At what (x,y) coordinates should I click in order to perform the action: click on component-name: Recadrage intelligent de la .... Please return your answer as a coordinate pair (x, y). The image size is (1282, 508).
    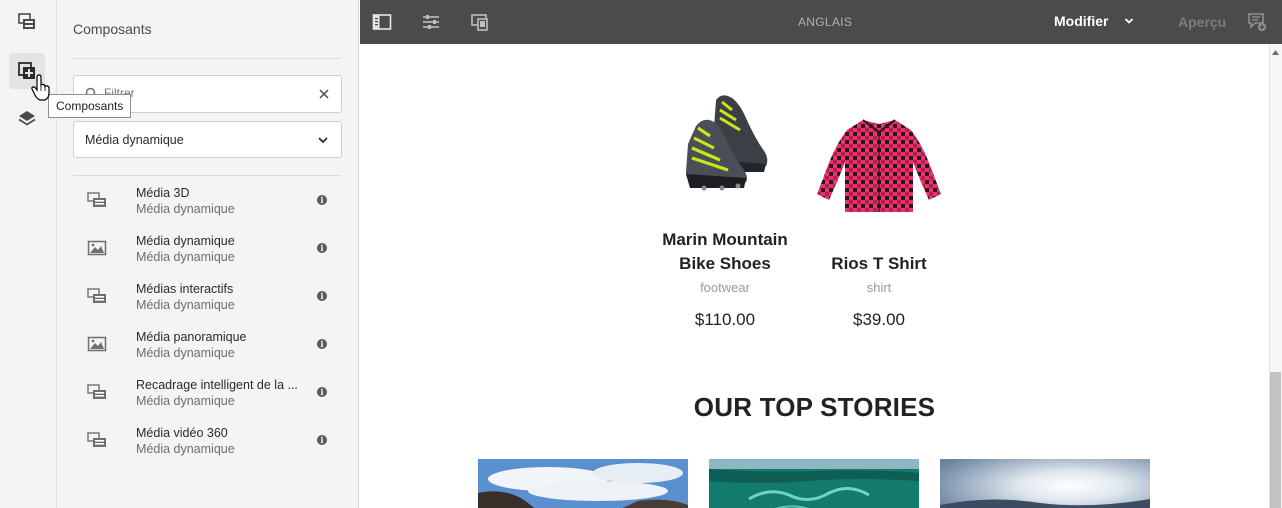
    Looking at the image, I should click on (217, 385).